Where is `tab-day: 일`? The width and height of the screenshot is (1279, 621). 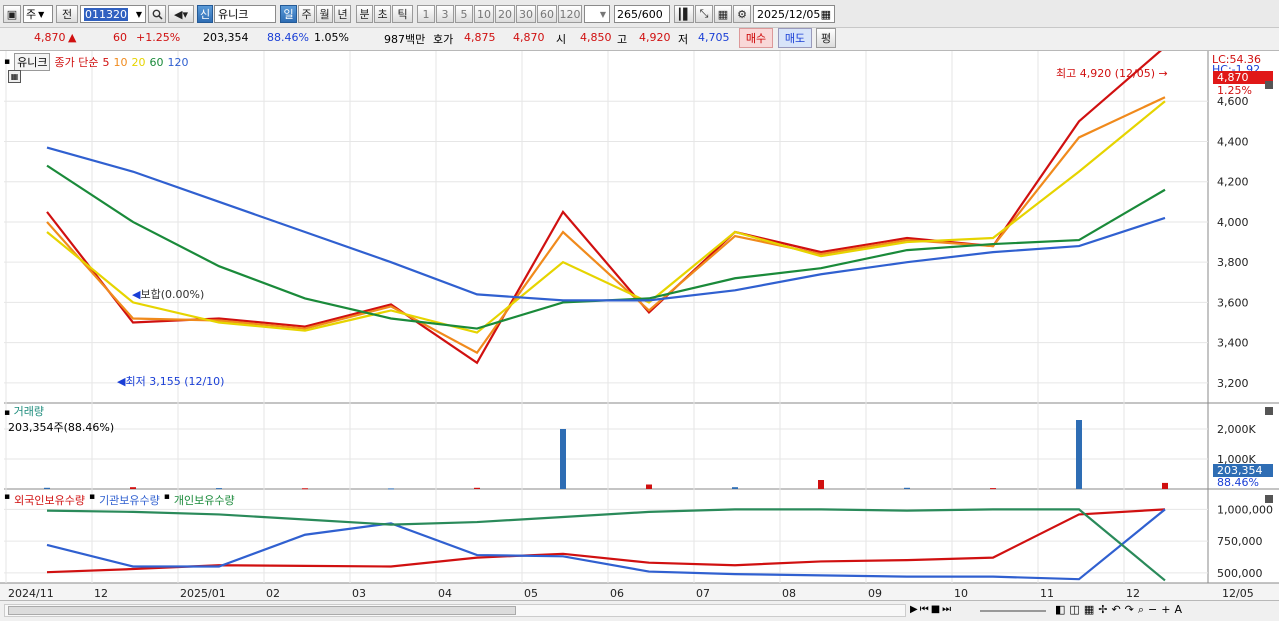 tab-day: 일 is located at coordinates (288, 14).